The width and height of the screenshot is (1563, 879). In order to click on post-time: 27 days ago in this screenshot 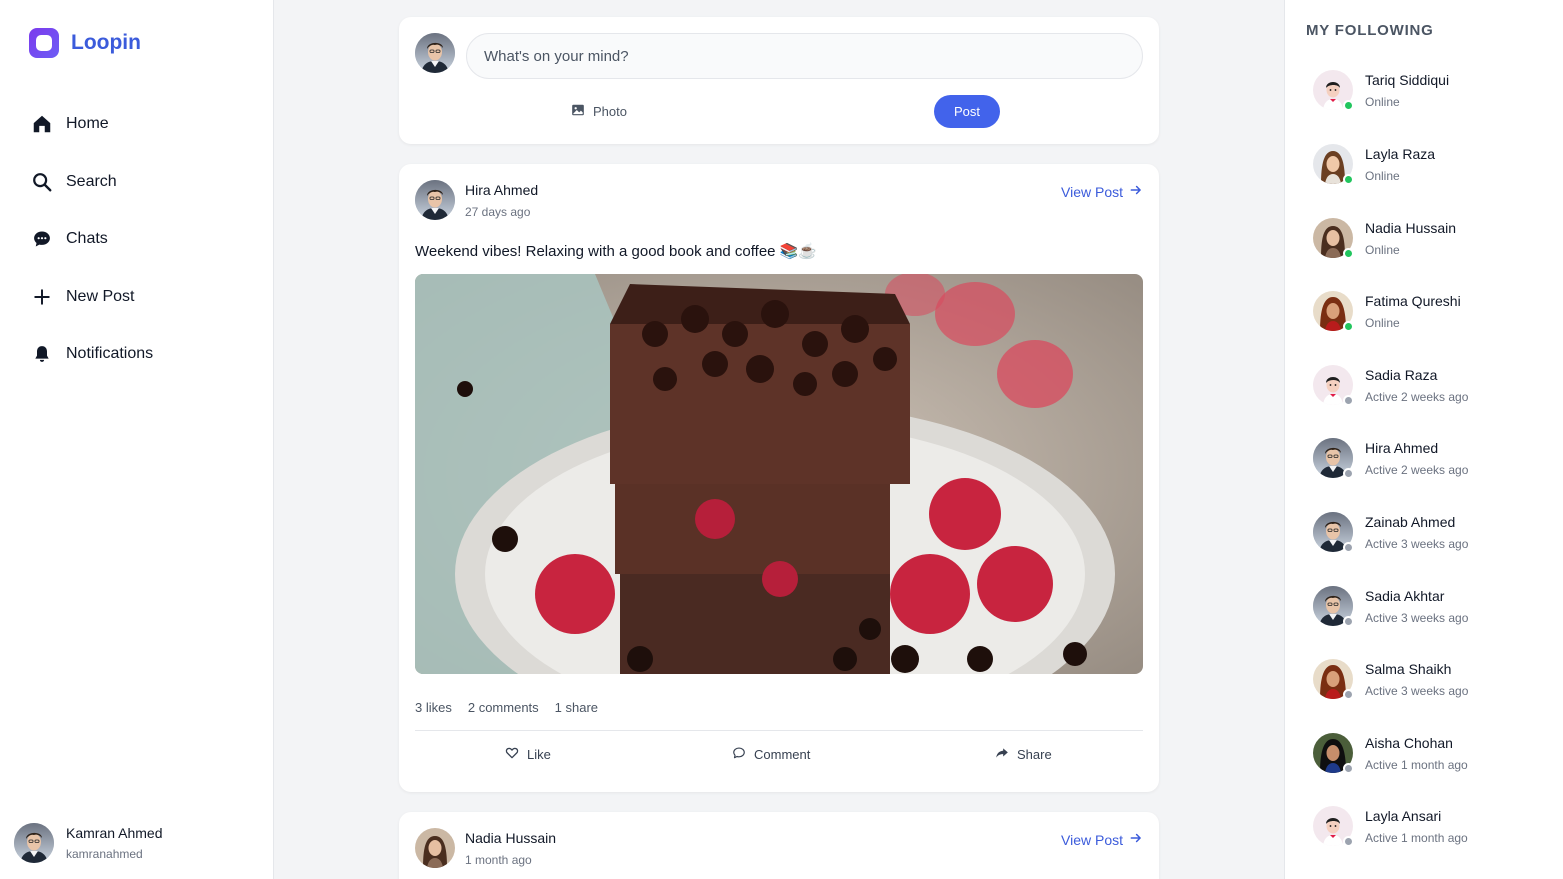, I will do `click(498, 211)`.